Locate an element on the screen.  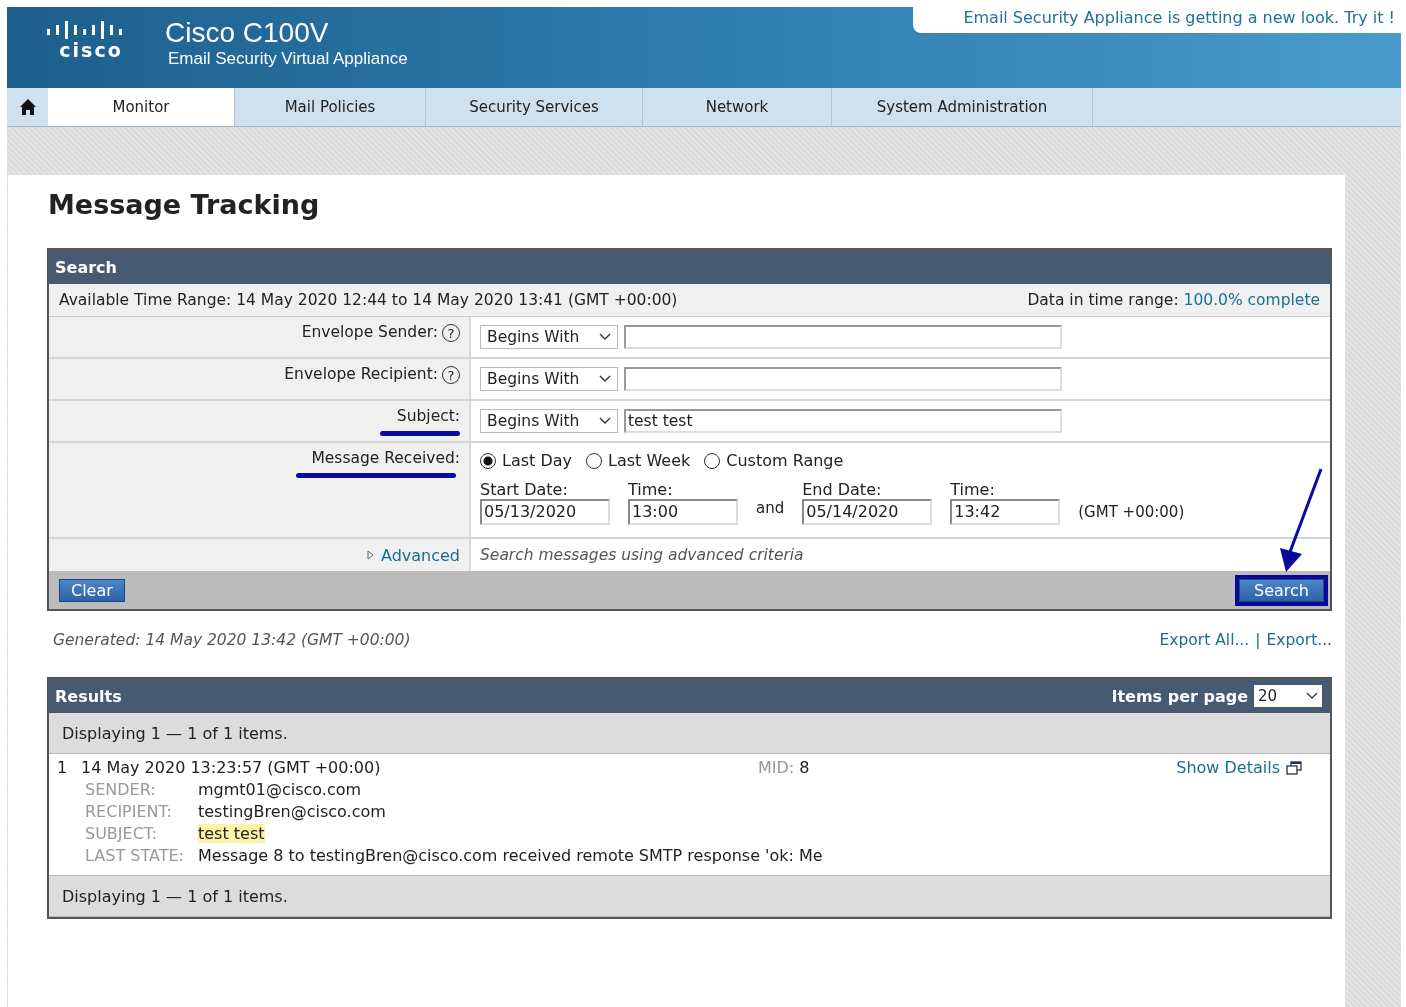
field-label: SUBJECT: is located at coordinates (122, 833).